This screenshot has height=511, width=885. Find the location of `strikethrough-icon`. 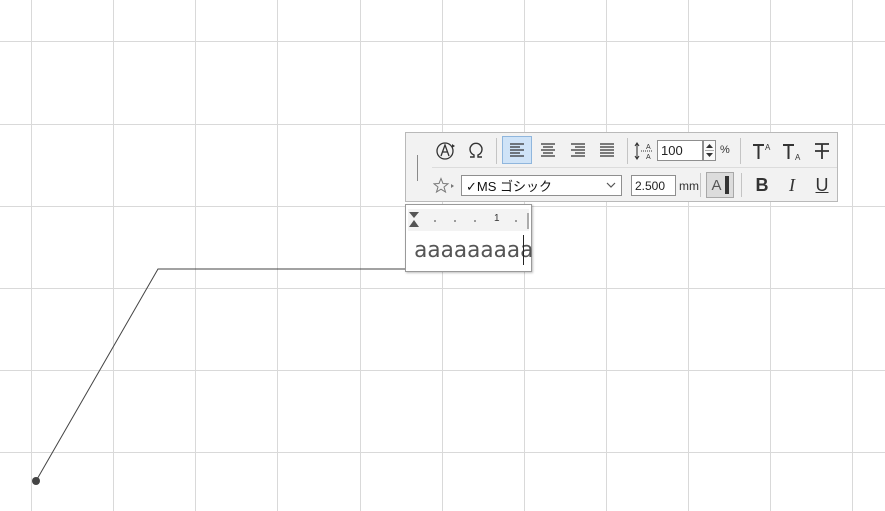

strikethrough-icon is located at coordinates (822, 151).